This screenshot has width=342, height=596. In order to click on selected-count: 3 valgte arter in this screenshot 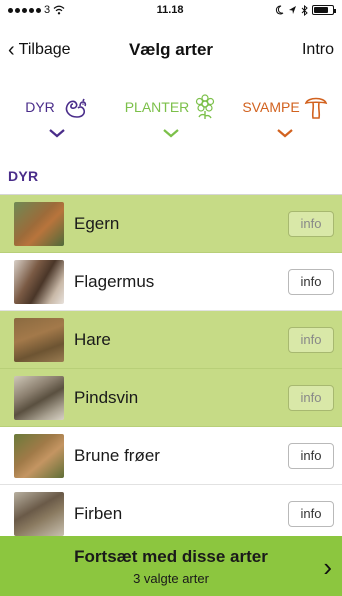, I will do `click(171, 578)`.